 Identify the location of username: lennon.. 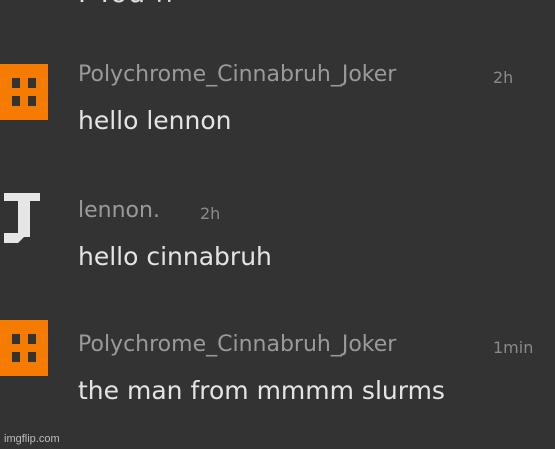
(119, 210).